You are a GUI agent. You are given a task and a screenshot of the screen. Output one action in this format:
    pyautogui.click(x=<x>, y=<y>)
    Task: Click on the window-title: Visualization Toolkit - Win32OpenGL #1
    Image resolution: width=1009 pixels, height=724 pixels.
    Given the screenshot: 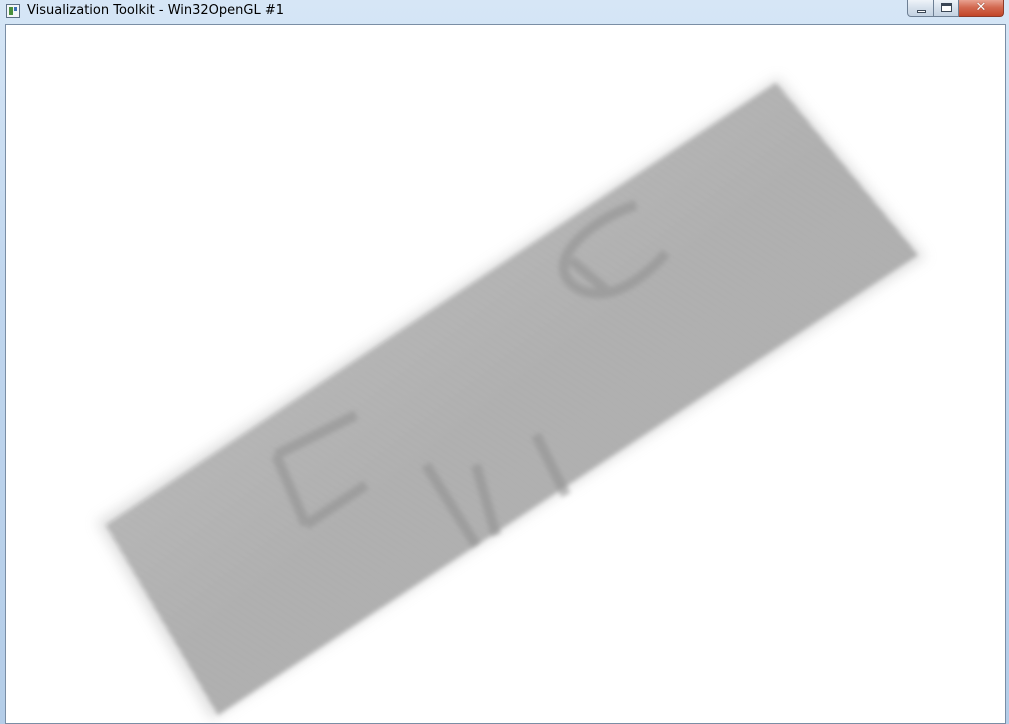 What is the action you would take?
    pyautogui.click(x=155, y=10)
    